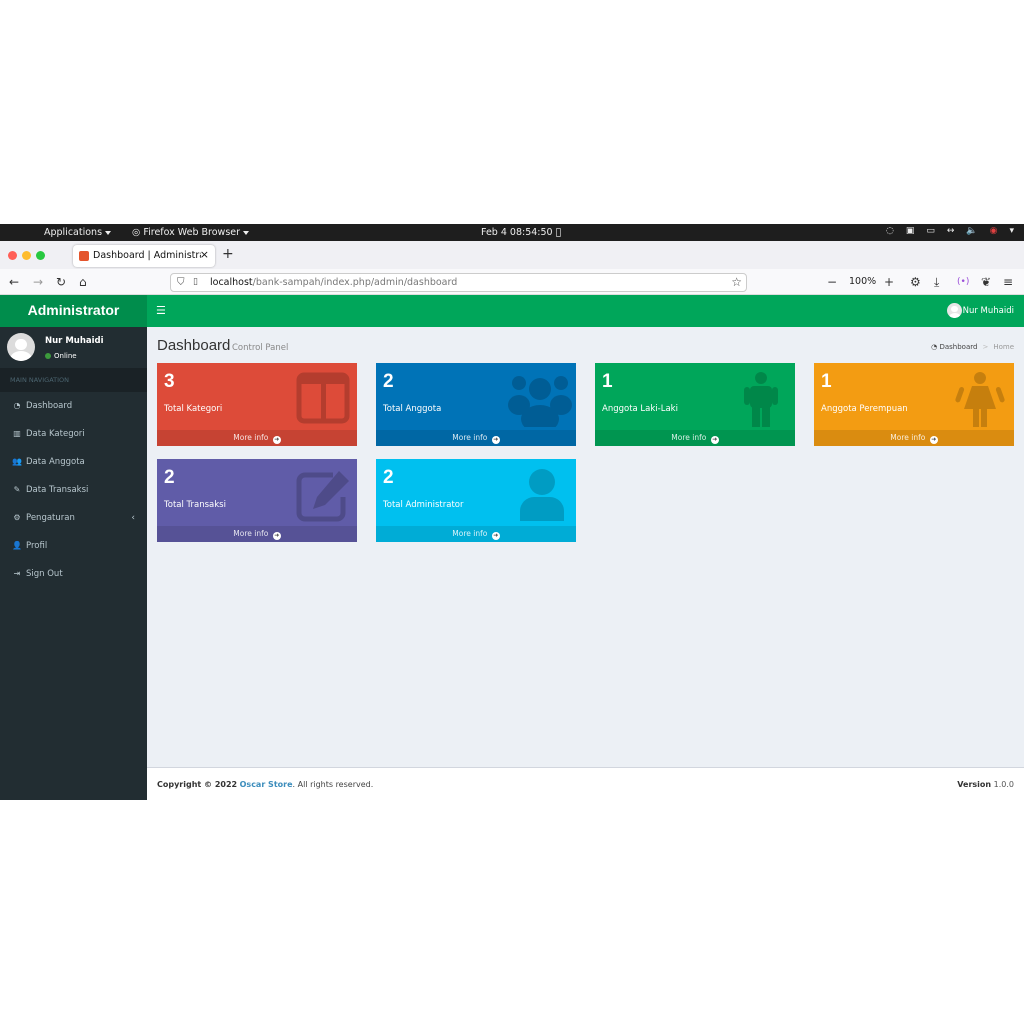 This screenshot has width=1024, height=1024. What do you see at coordinates (191, 232) in the screenshot?
I see `browser-app-menu: ◎ Firefox Web Browser` at bounding box center [191, 232].